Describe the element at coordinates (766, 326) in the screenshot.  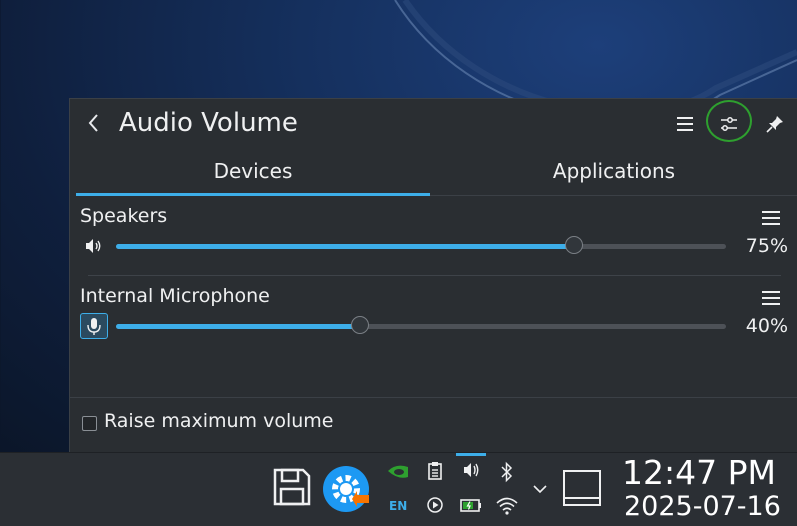
I see `microphone-volume-percent: 40%` at that location.